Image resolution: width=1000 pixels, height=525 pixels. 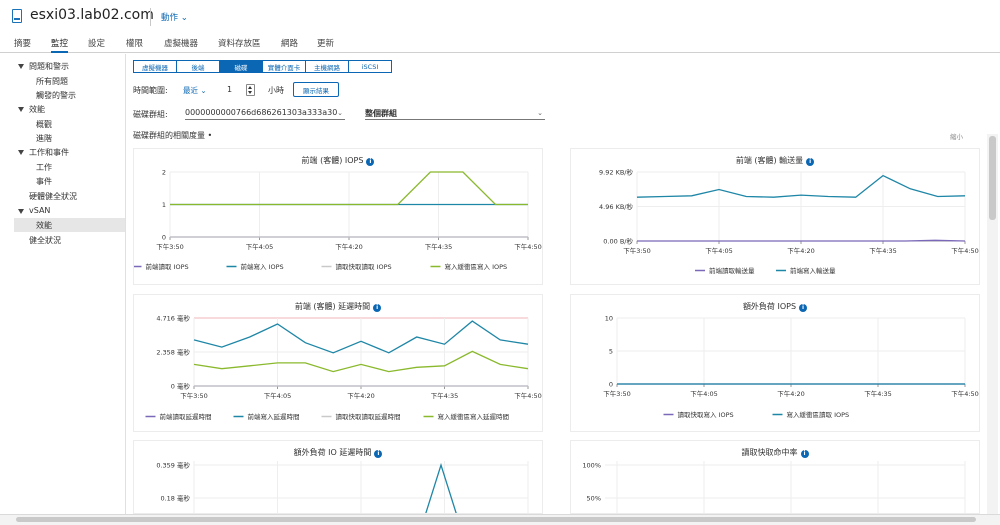 I want to click on nav-health: 健全狀況, so click(x=45, y=240).